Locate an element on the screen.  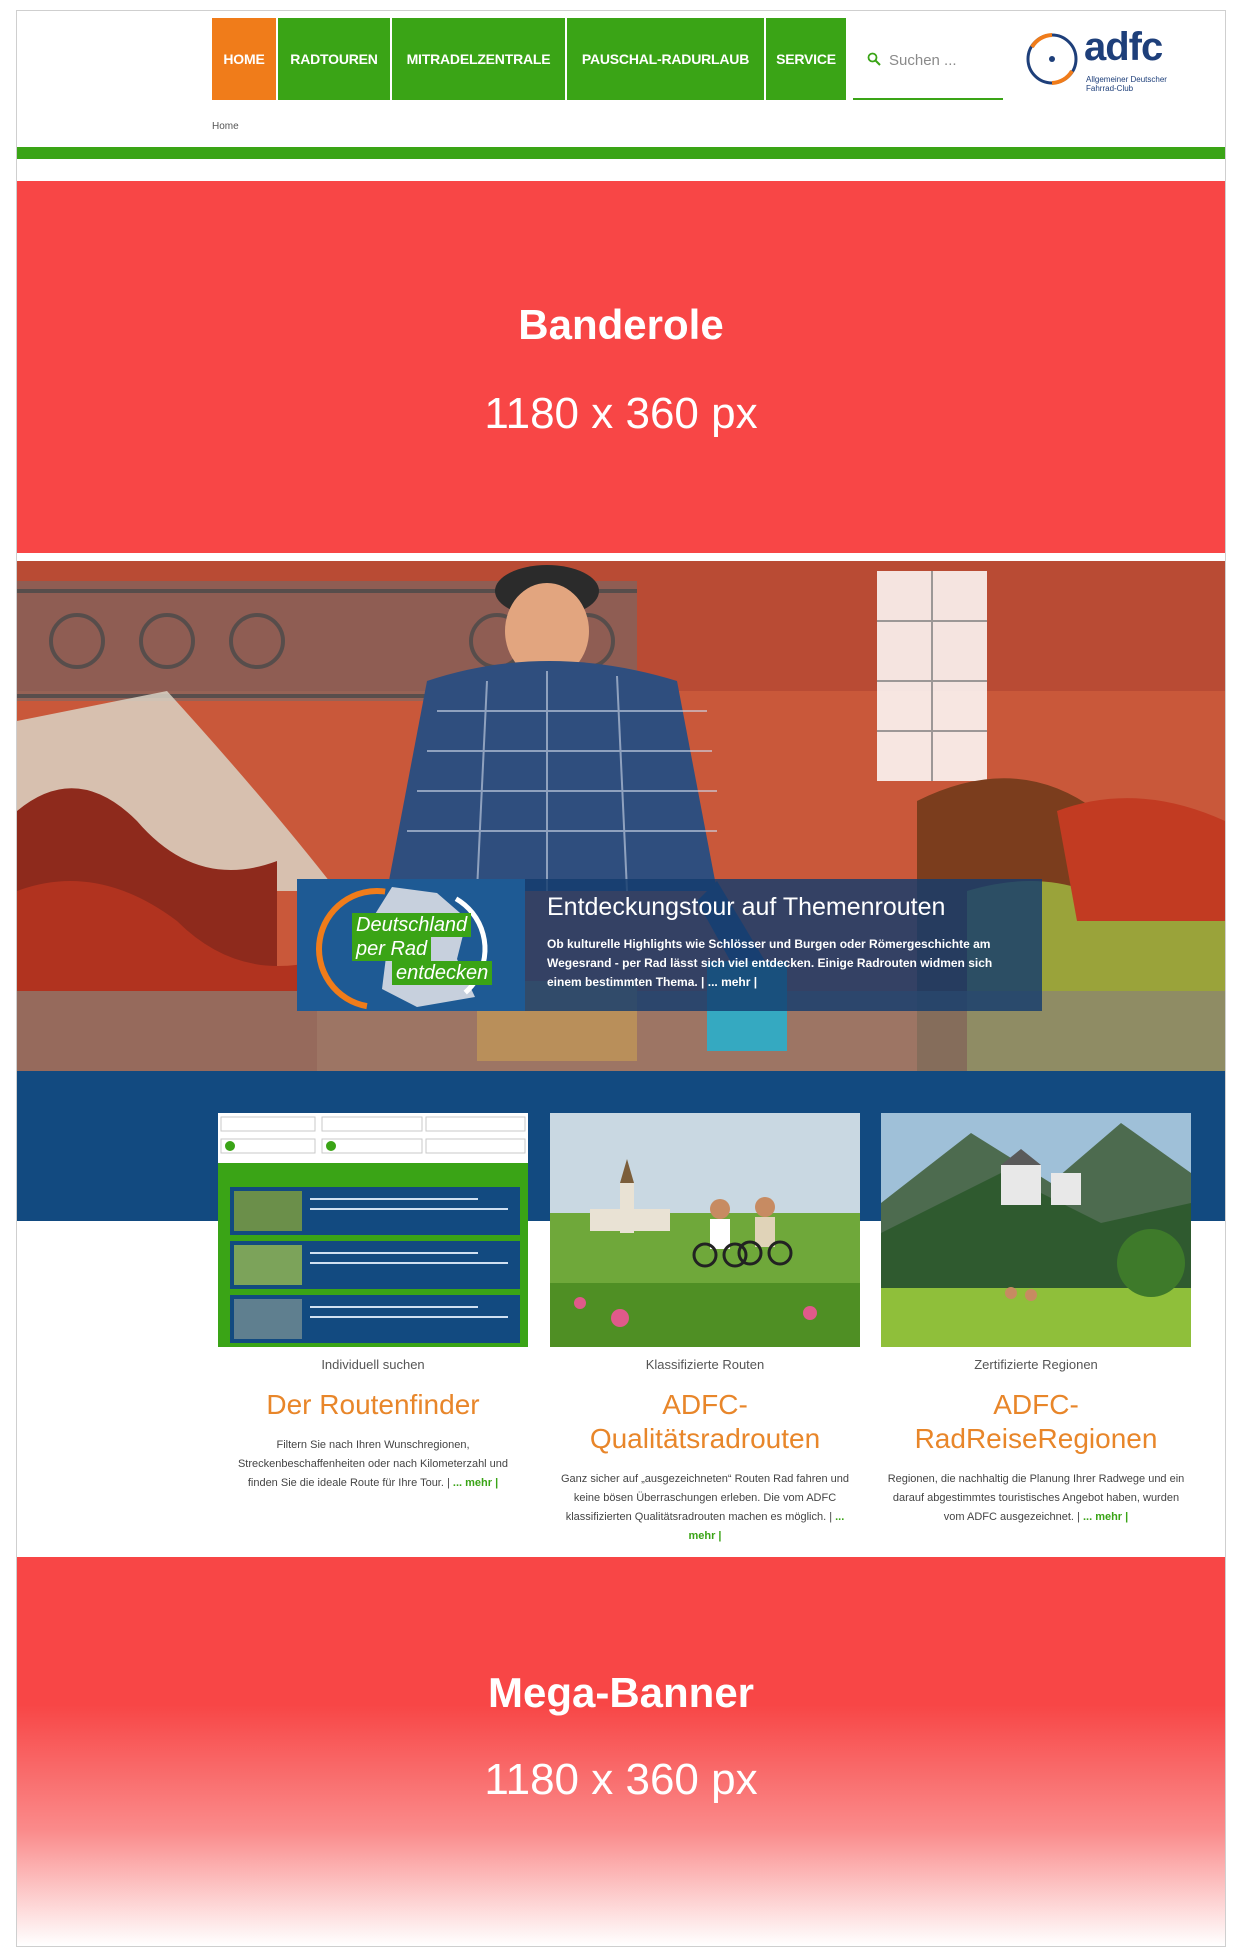
routenfinder-screenshot is located at coordinates (373, 1230).